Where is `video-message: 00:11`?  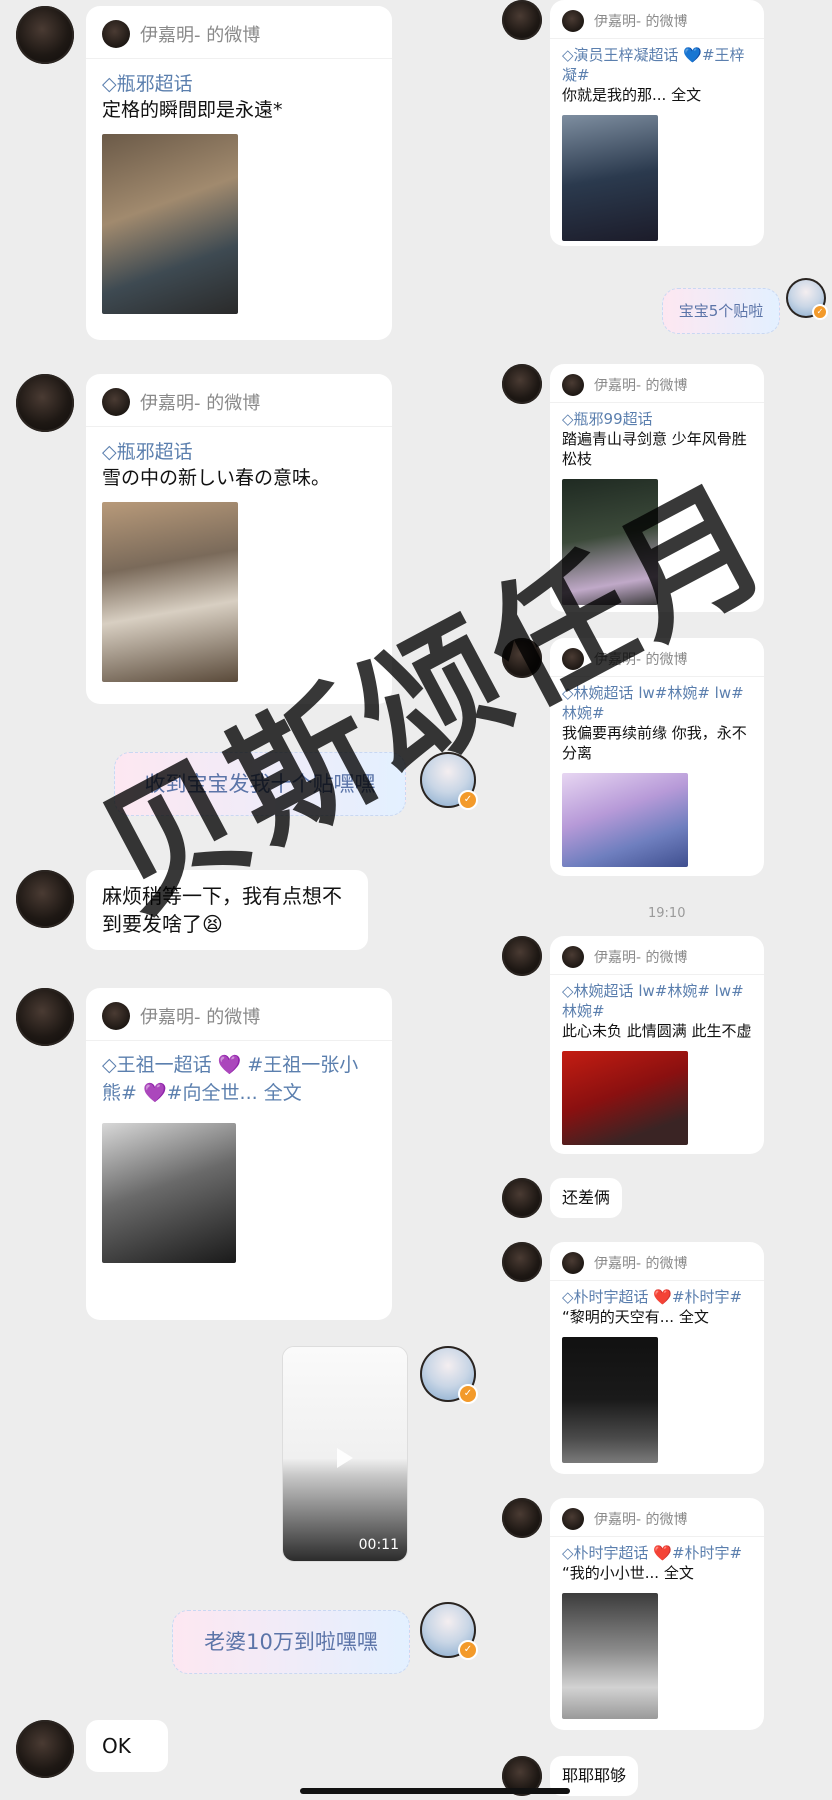
video-message: 00:11 is located at coordinates (345, 1454).